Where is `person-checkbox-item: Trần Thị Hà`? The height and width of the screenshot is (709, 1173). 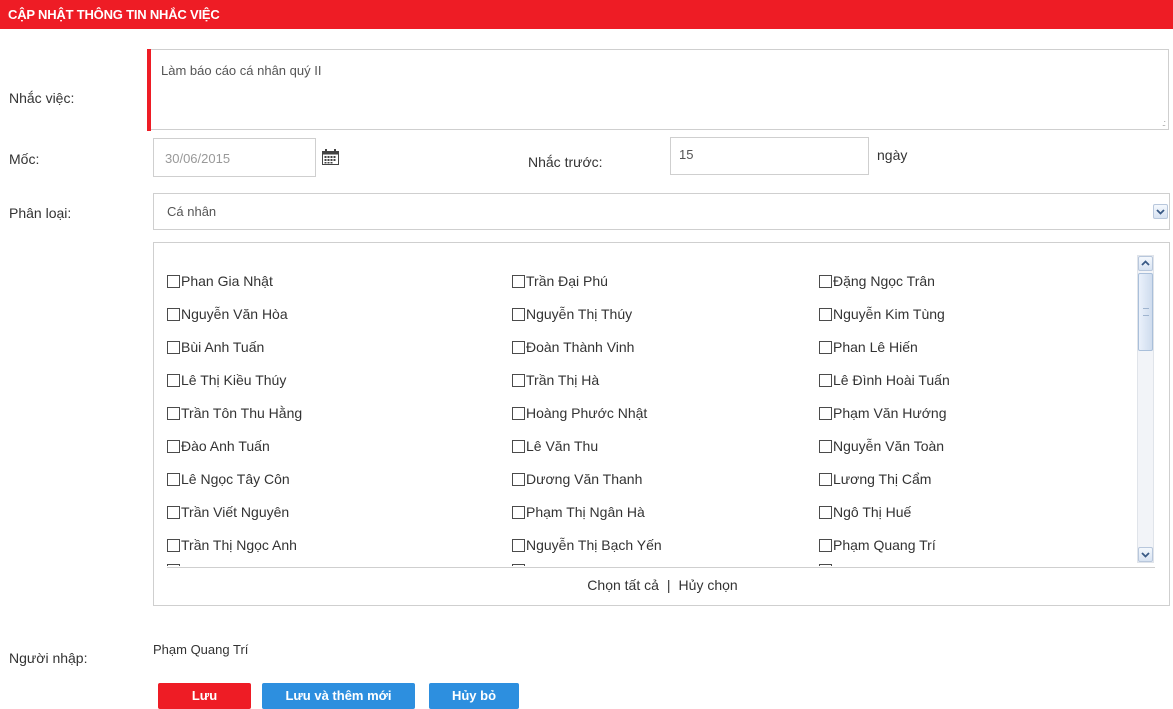
person-checkbox-item: Trần Thị Hà is located at coordinates (555, 382).